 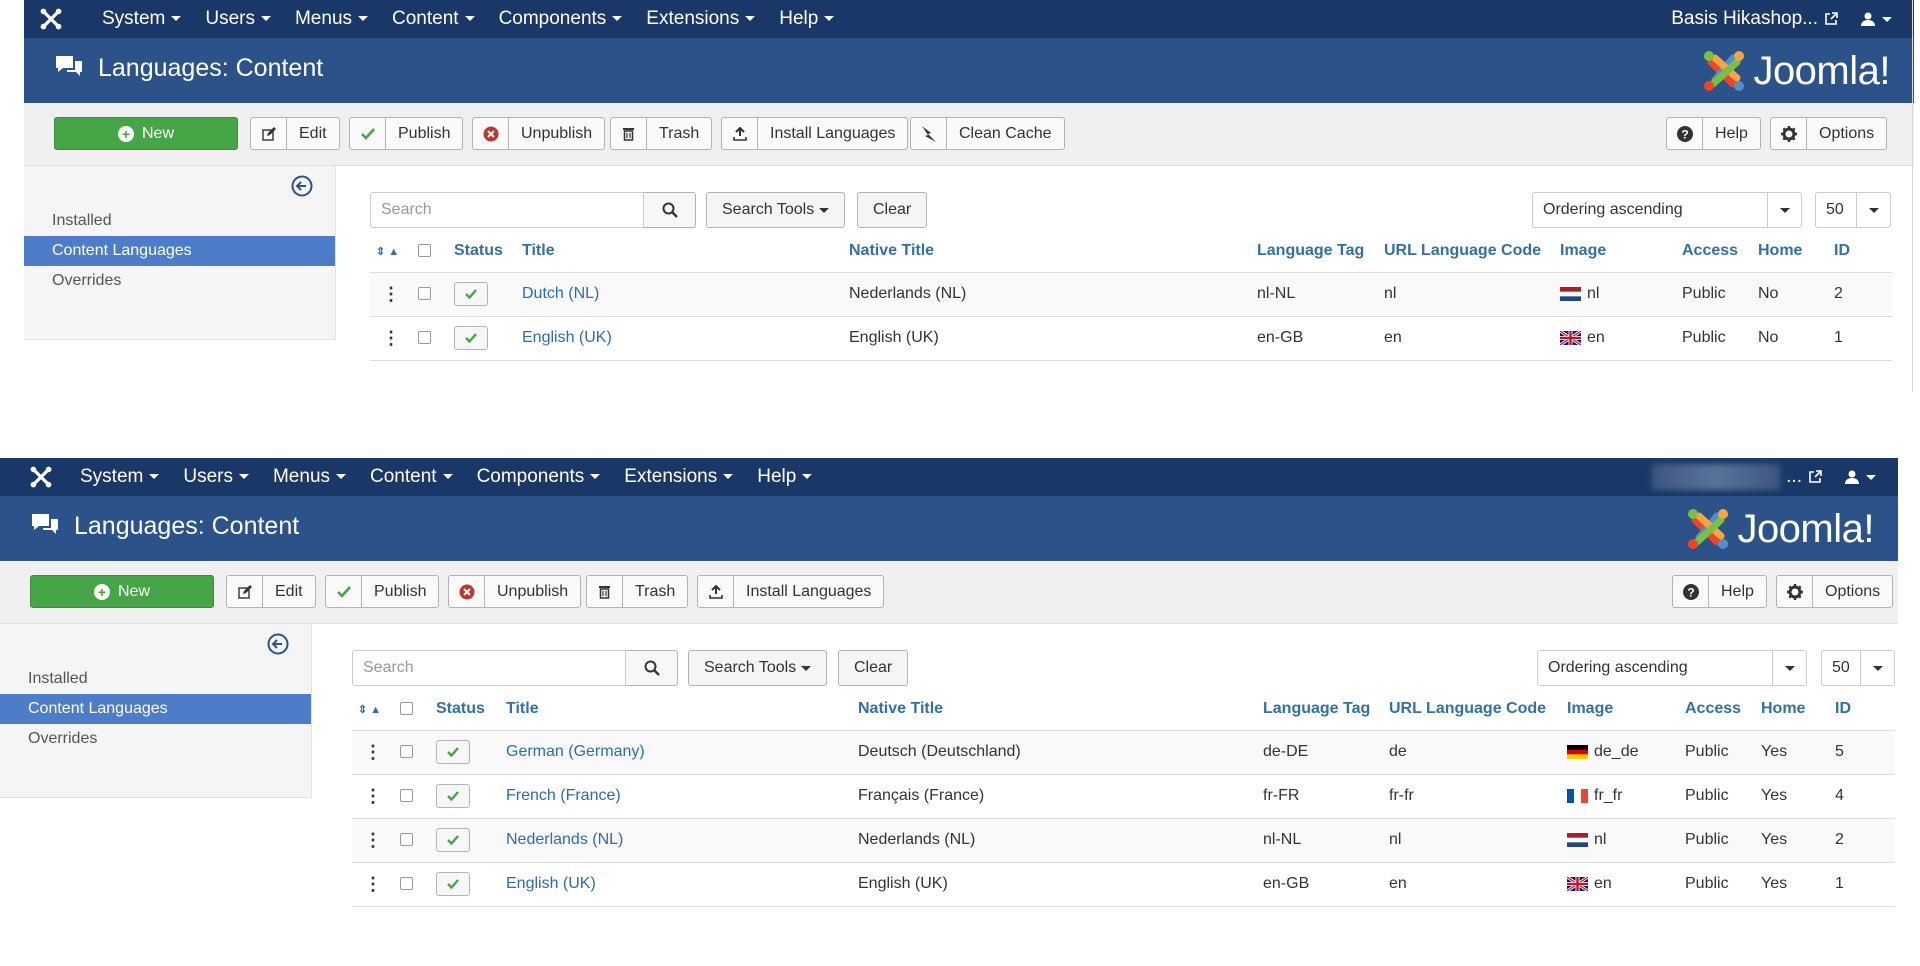 What do you see at coordinates (179, 221) in the screenshot?
I see `sidebar-item-installed: Installed` at bounding box center [179, 221].